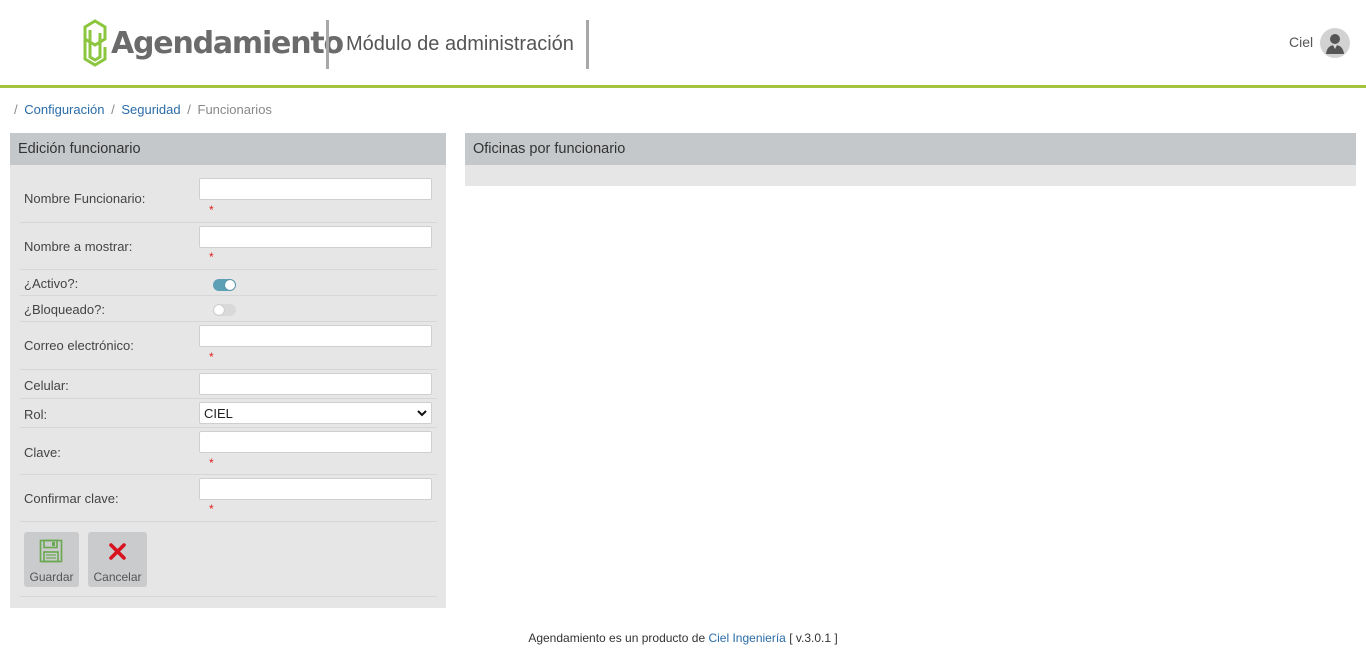 Image resolution: width=1366 pixels, height=651 pixels. Describe the element at coordinates (315, 336) in the screenshot. I see `correo-input` at that location.